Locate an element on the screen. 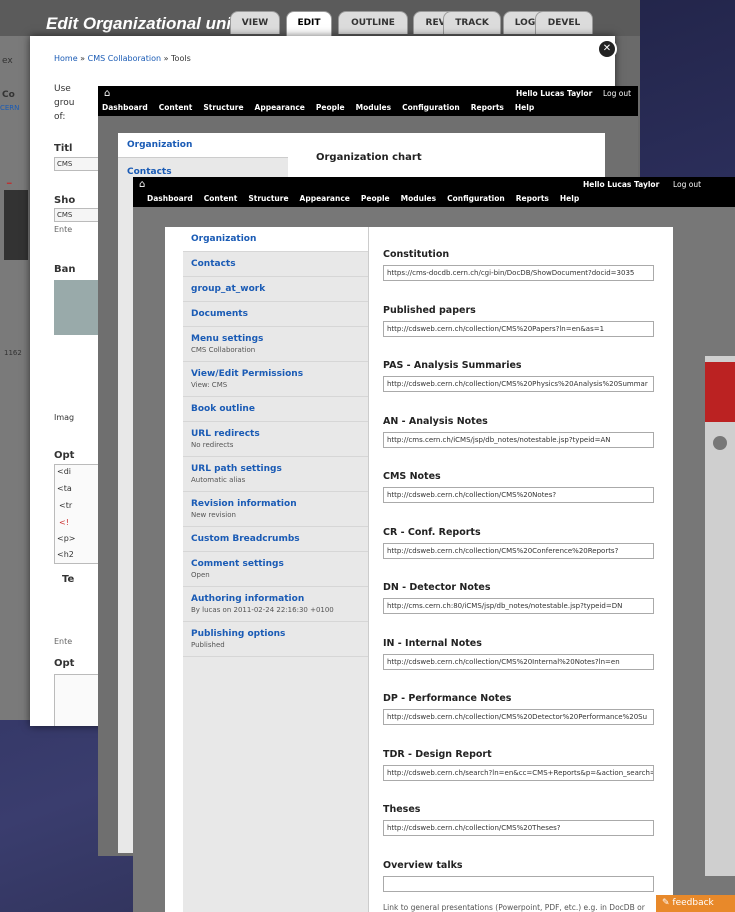  sidebar-item: Documents is located at coordinates (275, 314).